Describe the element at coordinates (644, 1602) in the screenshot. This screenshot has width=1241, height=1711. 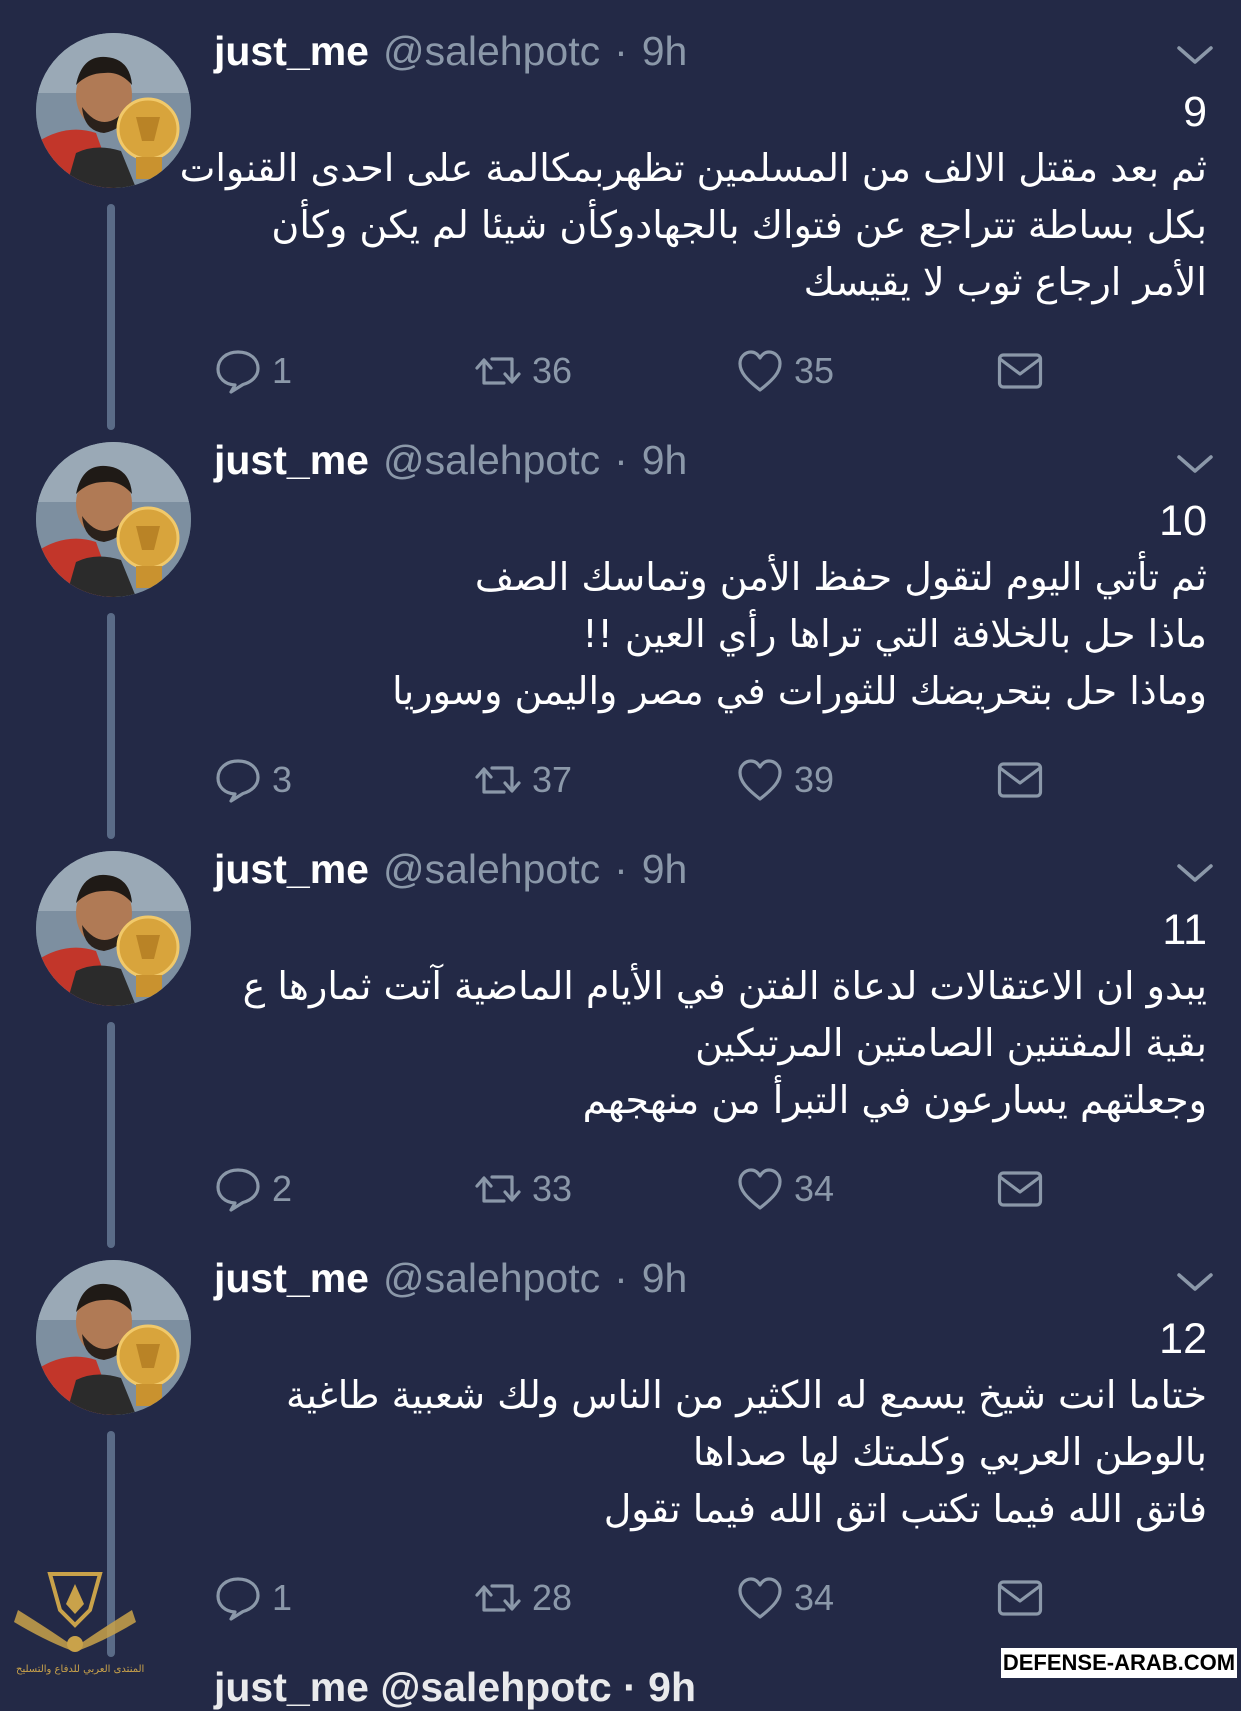
I see `tweet-actions: 1 28 34` at that location.